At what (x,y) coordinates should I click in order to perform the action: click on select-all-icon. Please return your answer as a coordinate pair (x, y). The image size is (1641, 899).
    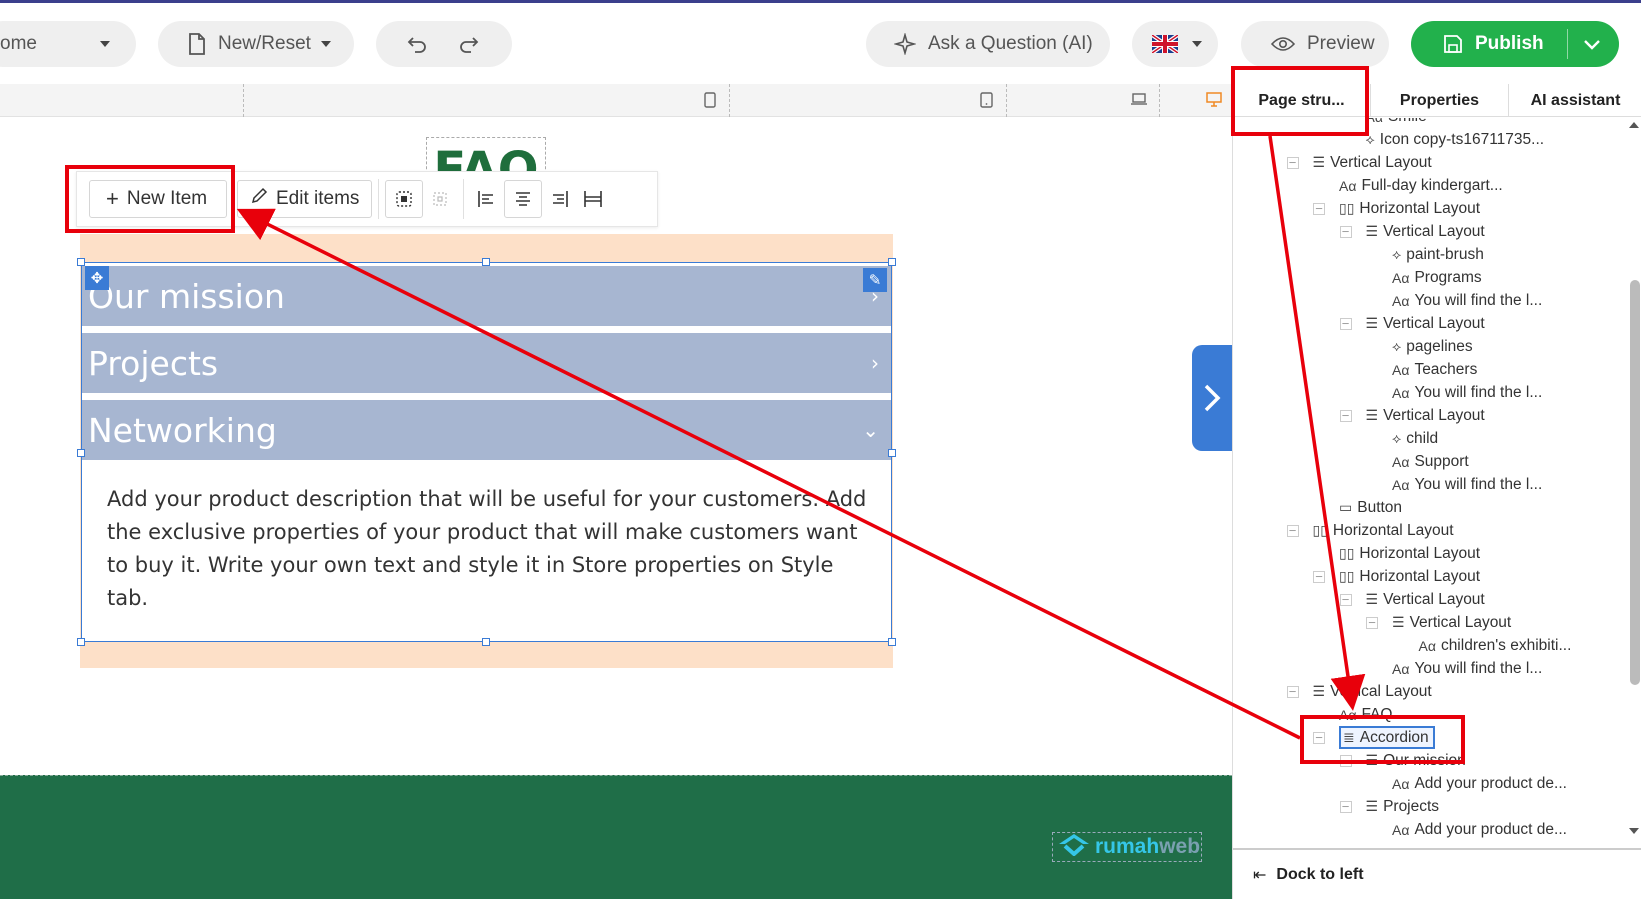
    Looking at the image, I should click on (404, 199).